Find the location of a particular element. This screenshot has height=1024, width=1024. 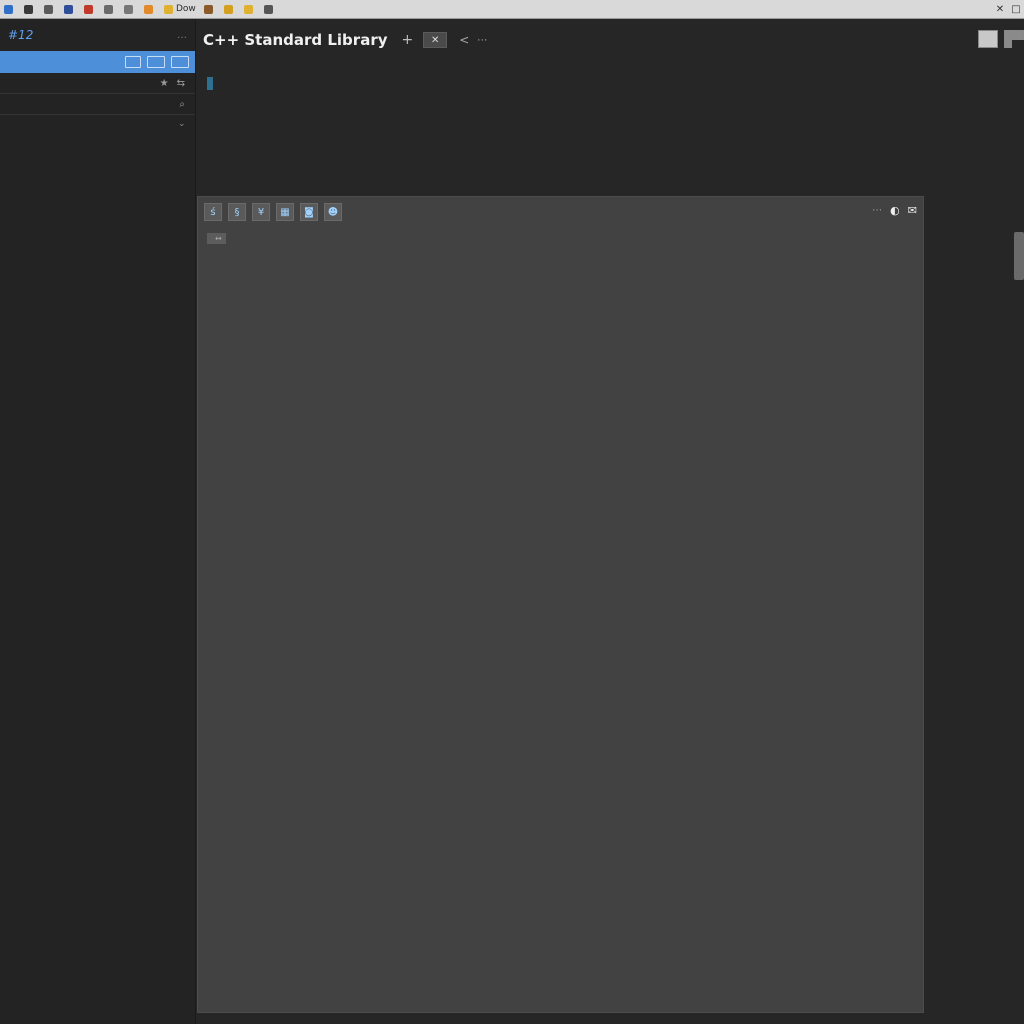

minimize-window-button is located at coordinates (988, 39).